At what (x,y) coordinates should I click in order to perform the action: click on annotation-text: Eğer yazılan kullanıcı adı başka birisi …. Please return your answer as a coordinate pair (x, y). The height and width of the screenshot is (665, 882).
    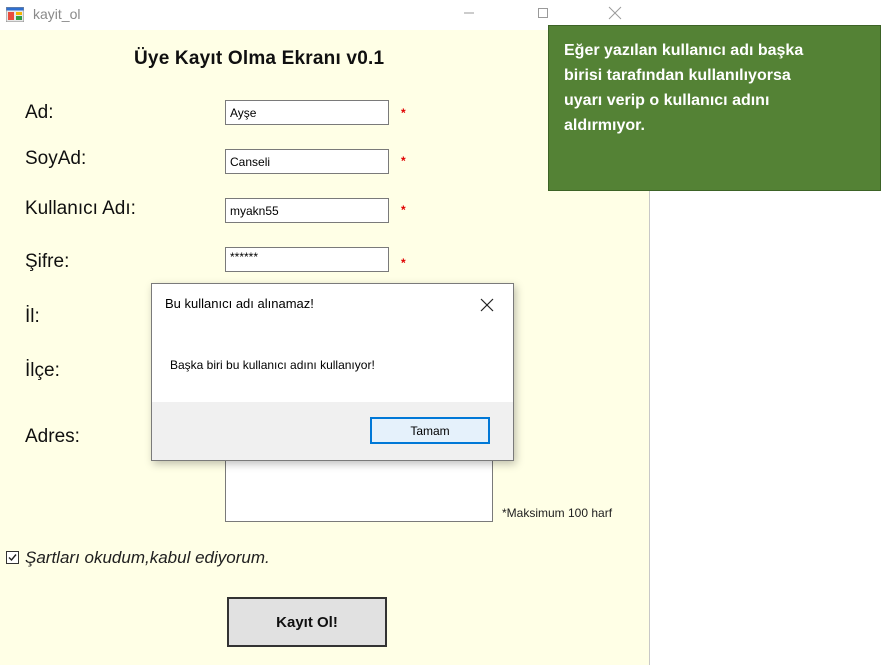
    Looking at the image, I should click on (684, 88).